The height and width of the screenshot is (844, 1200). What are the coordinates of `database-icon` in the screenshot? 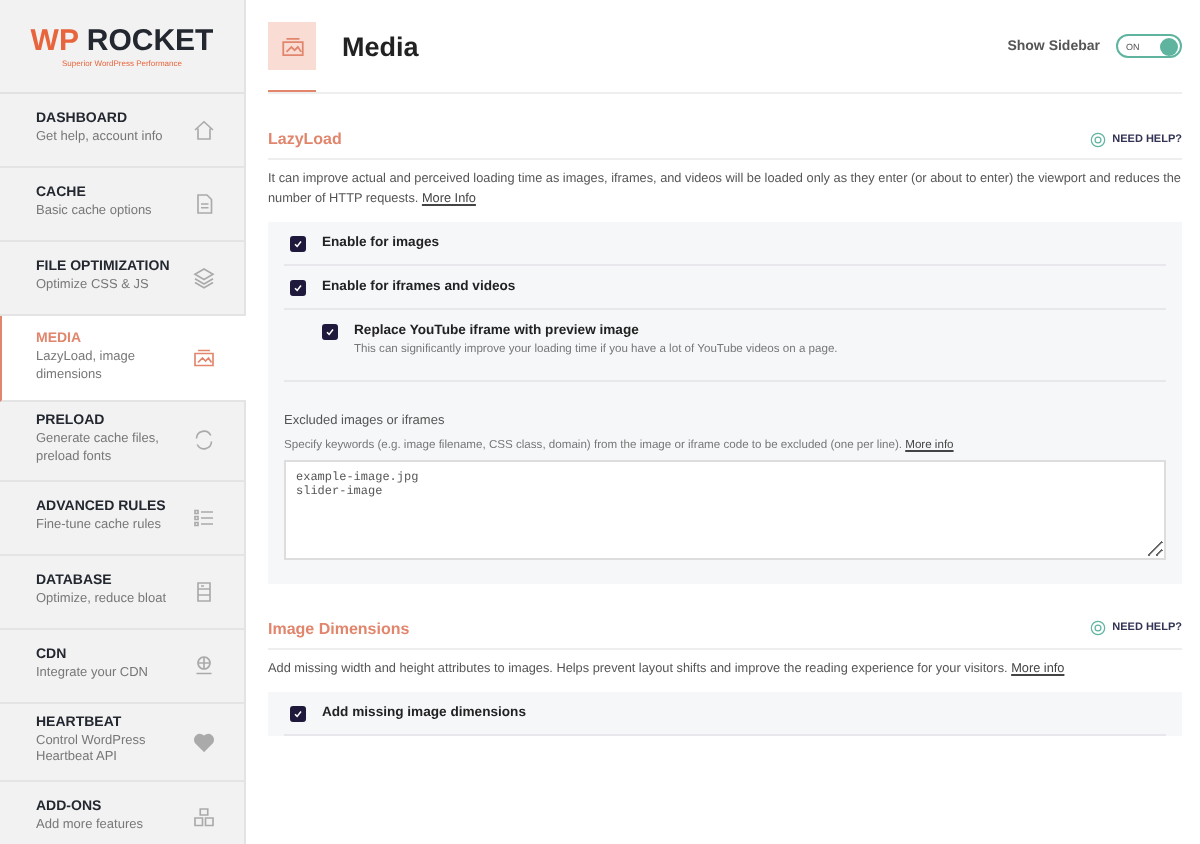 It's located at (204, 591).